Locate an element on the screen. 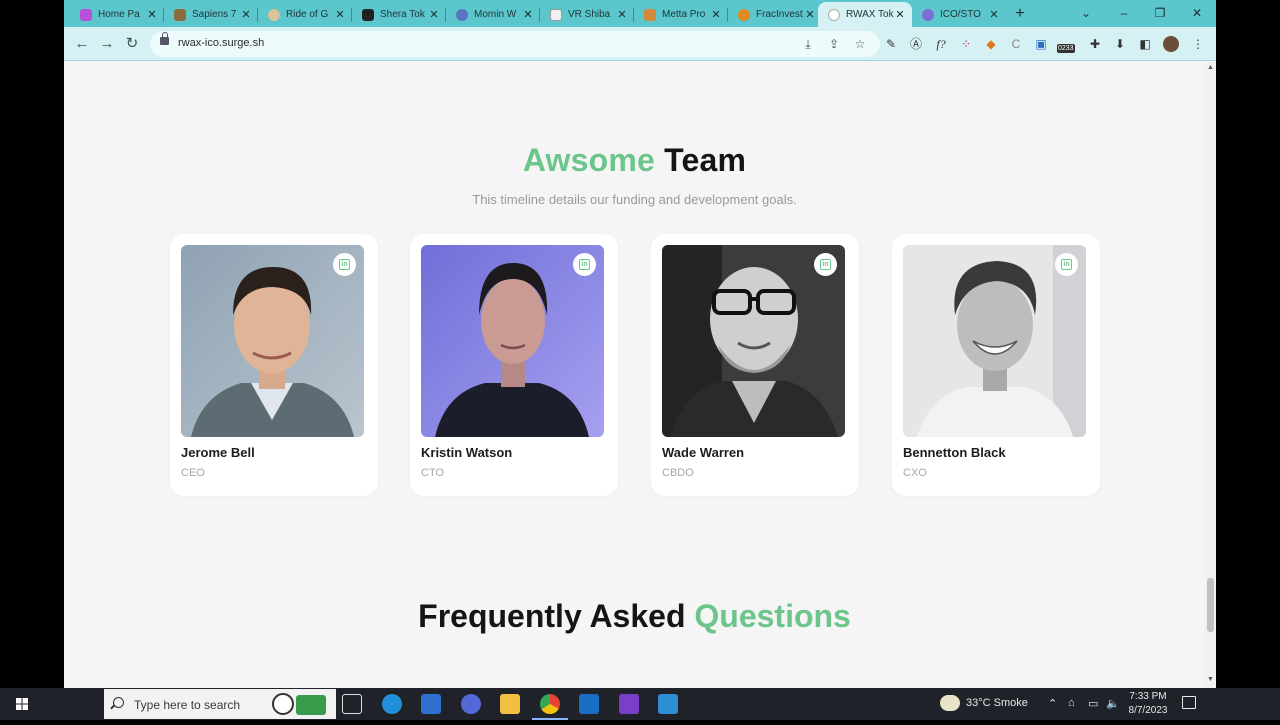 Image resolution: width=1280 pixels, height=725 pixels. install-app-icon: ⤓ is located at coordinates (808, 44).